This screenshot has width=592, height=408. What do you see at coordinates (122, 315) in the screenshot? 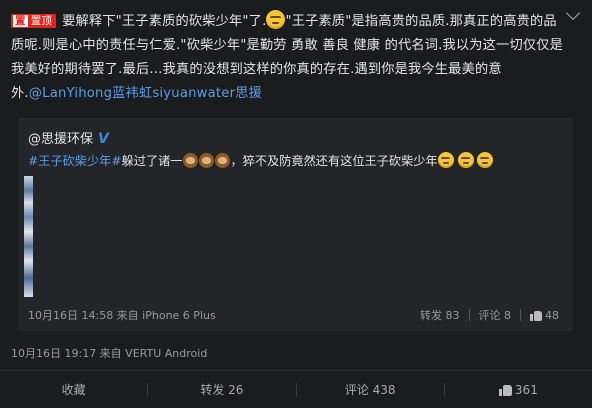
I see `quoted-timestamp: 10月16日 14:58 来自 iPhone 6 Plus` at bounding box center [122, 315].